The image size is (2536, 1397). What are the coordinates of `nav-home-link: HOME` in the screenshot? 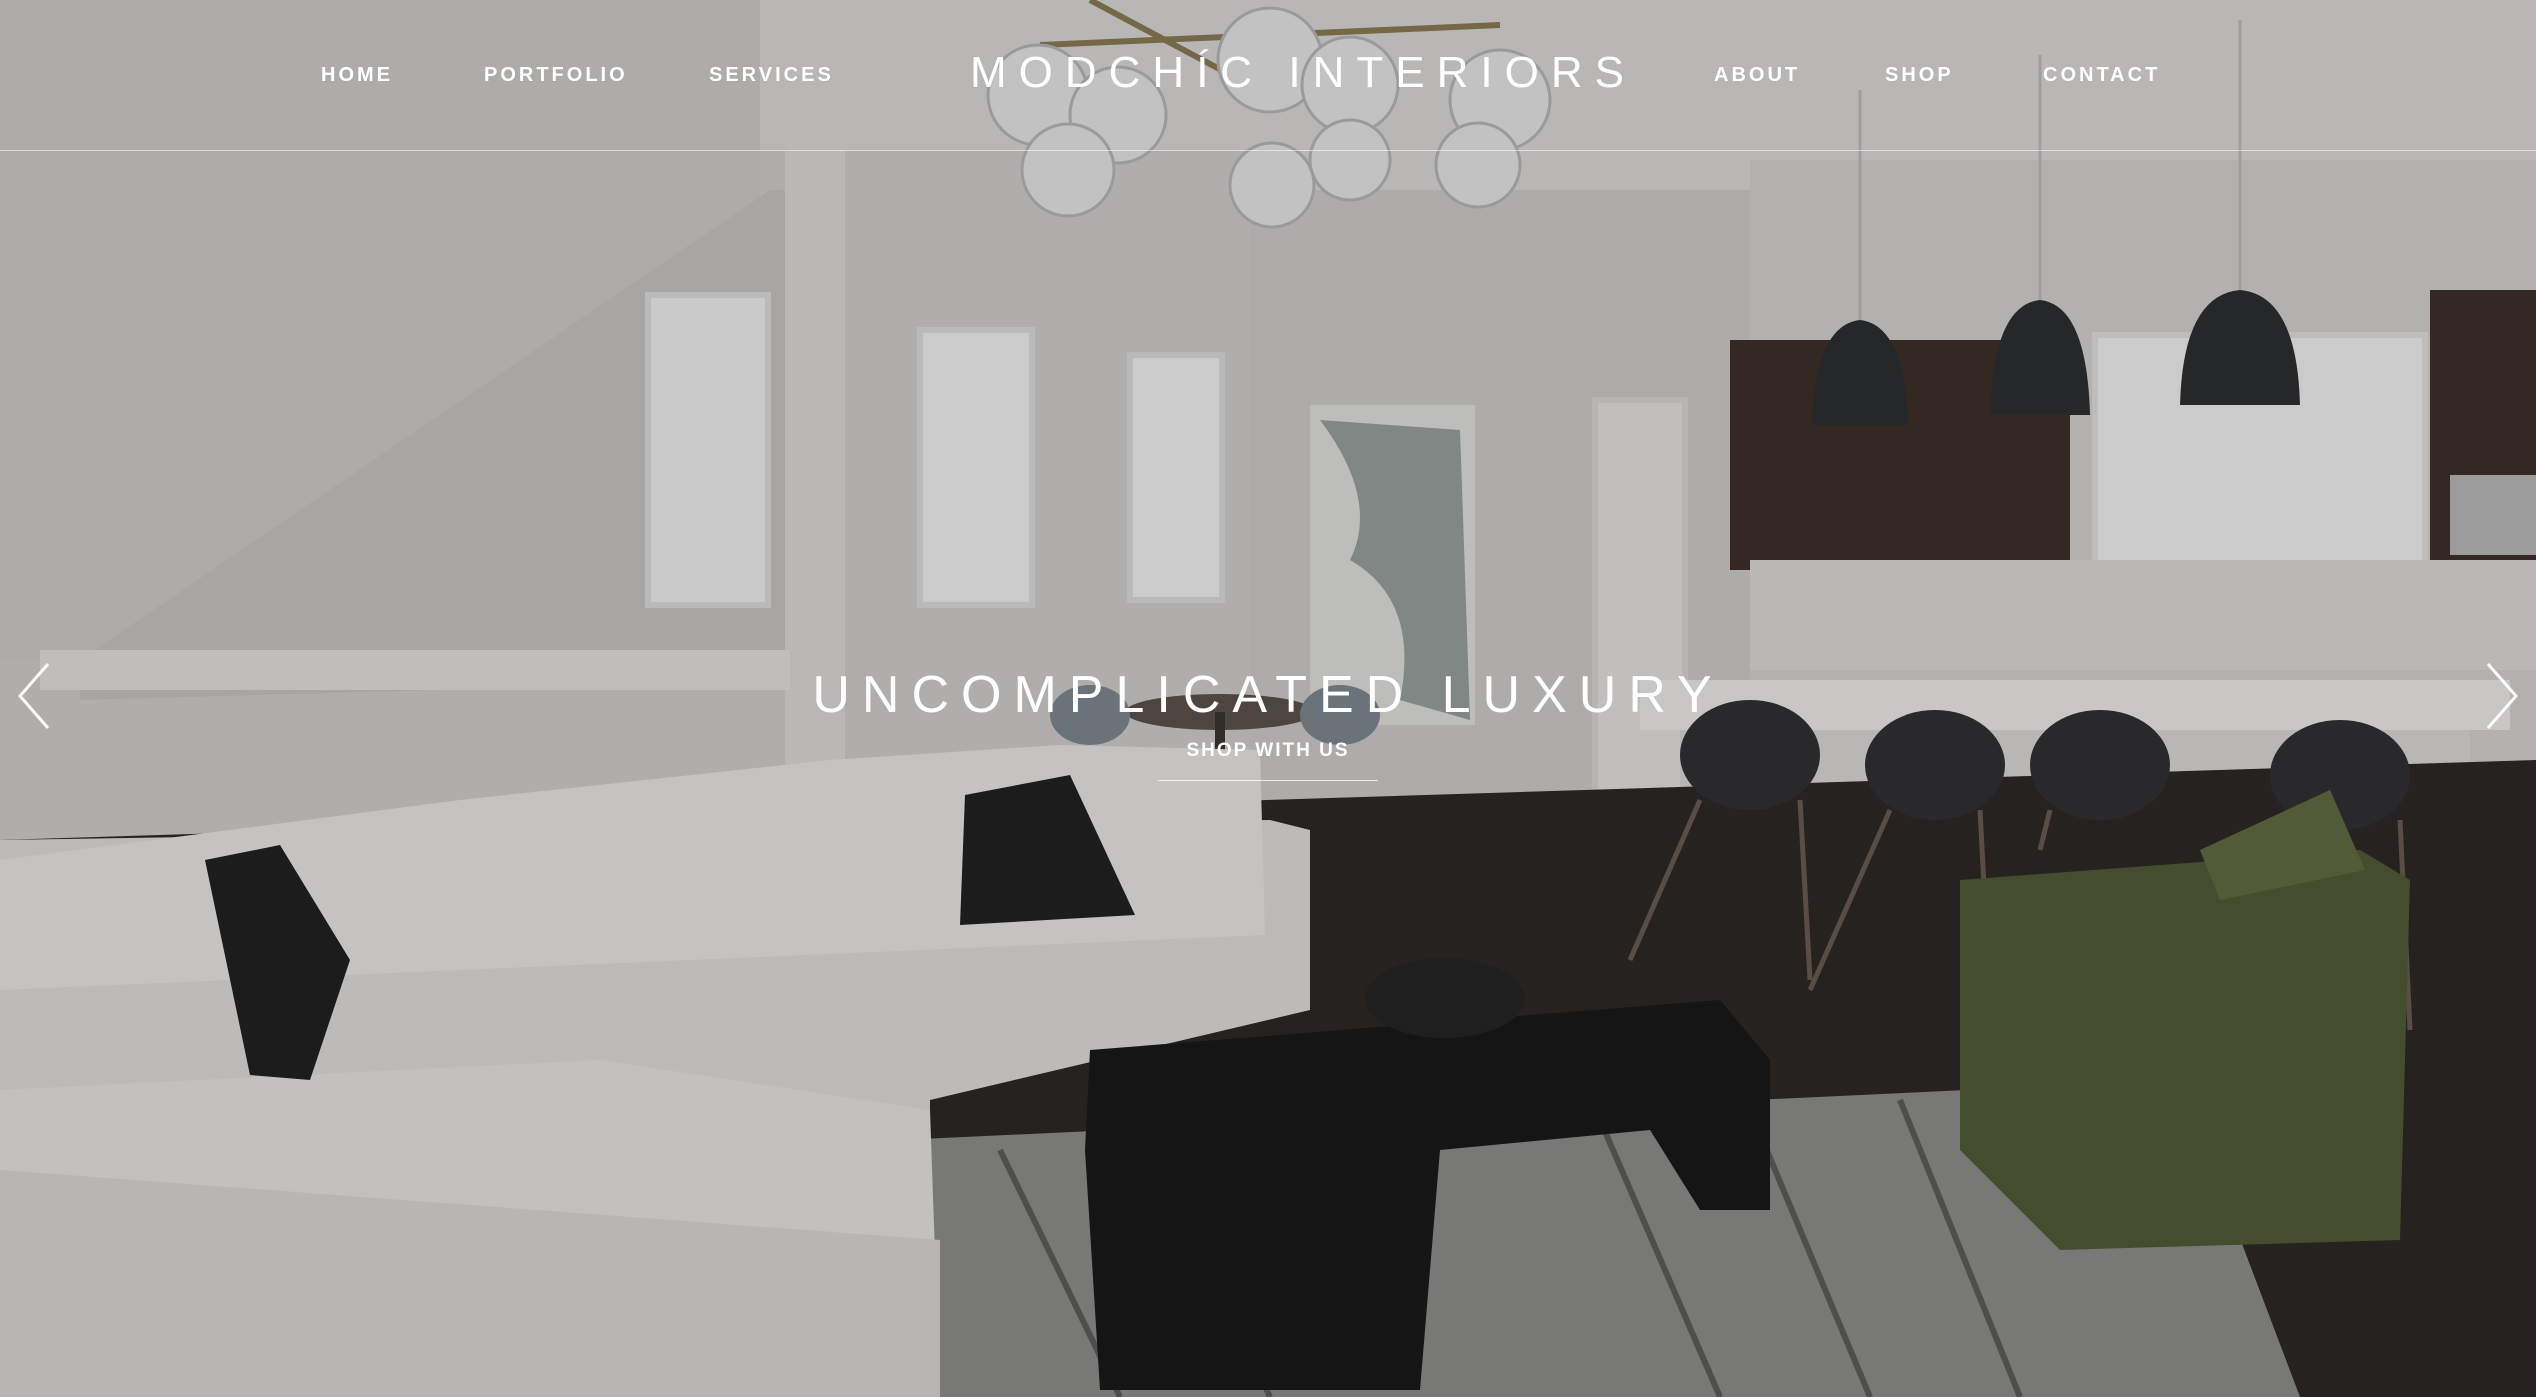 It's located at (357, 75).